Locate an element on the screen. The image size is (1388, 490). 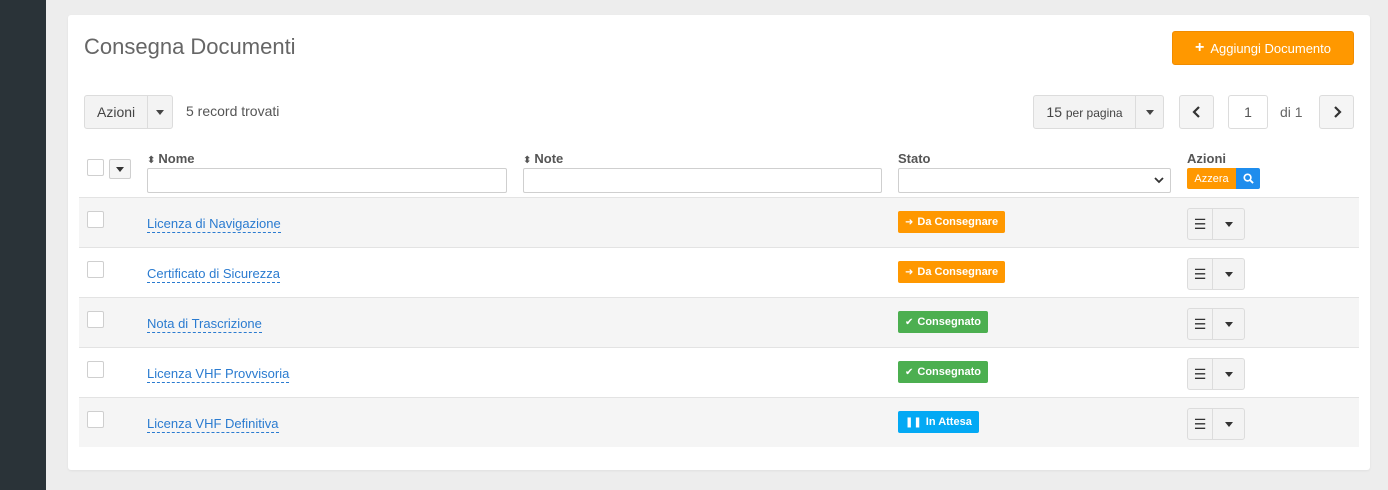
pause-icon: ❚❚ is located at coordinates (913, 422).